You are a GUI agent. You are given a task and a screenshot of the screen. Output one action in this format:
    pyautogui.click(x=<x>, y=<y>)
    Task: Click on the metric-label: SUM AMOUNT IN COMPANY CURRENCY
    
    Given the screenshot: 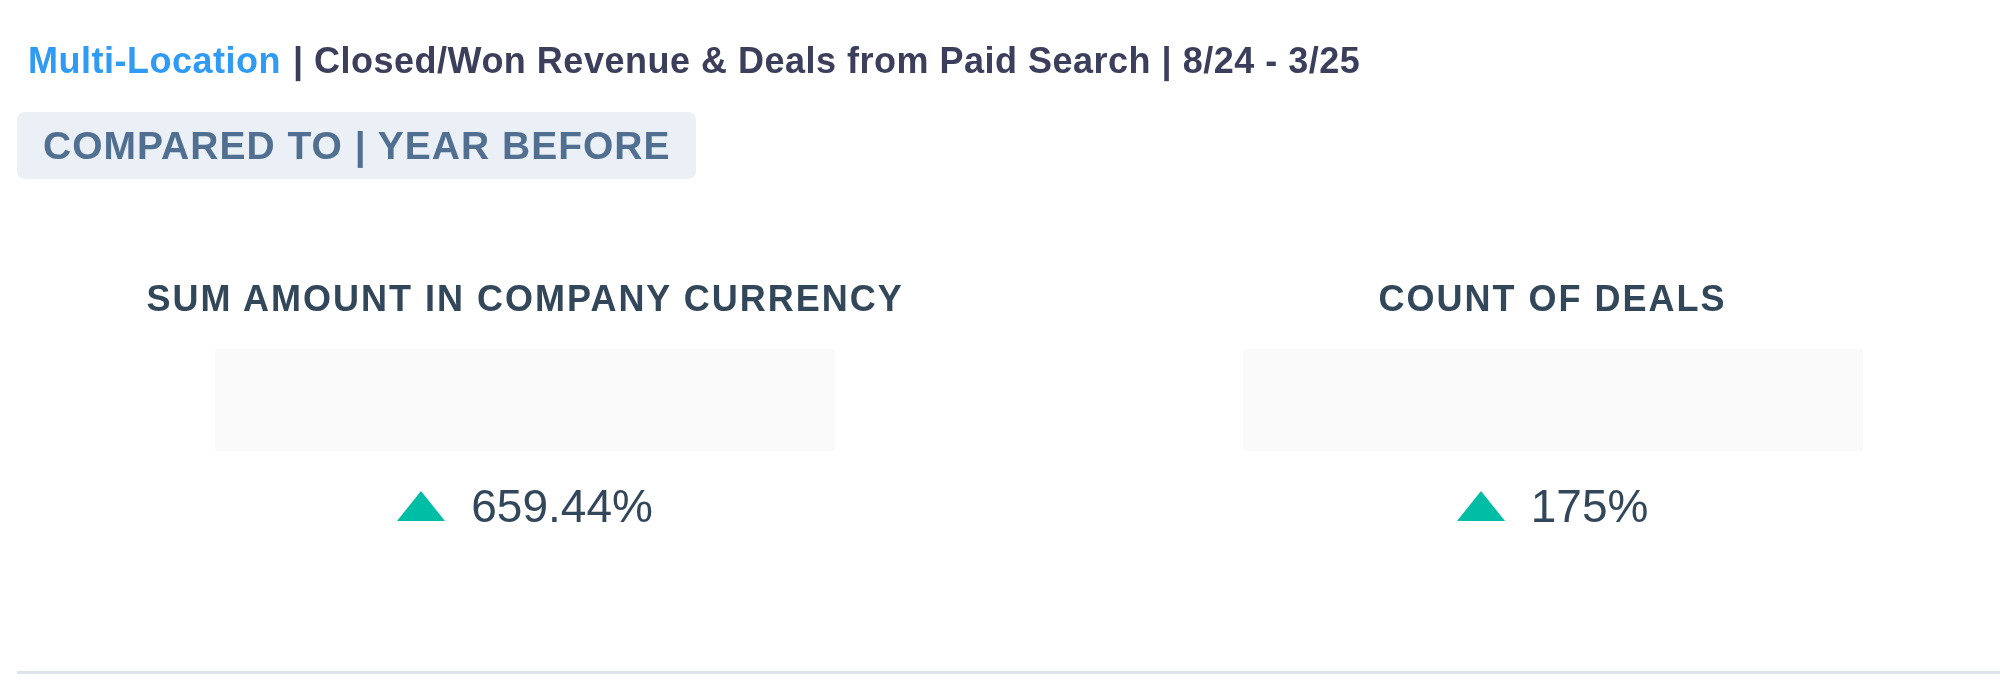 What is the action you would take?
    pyautogui.click(x=525, y=299)
    